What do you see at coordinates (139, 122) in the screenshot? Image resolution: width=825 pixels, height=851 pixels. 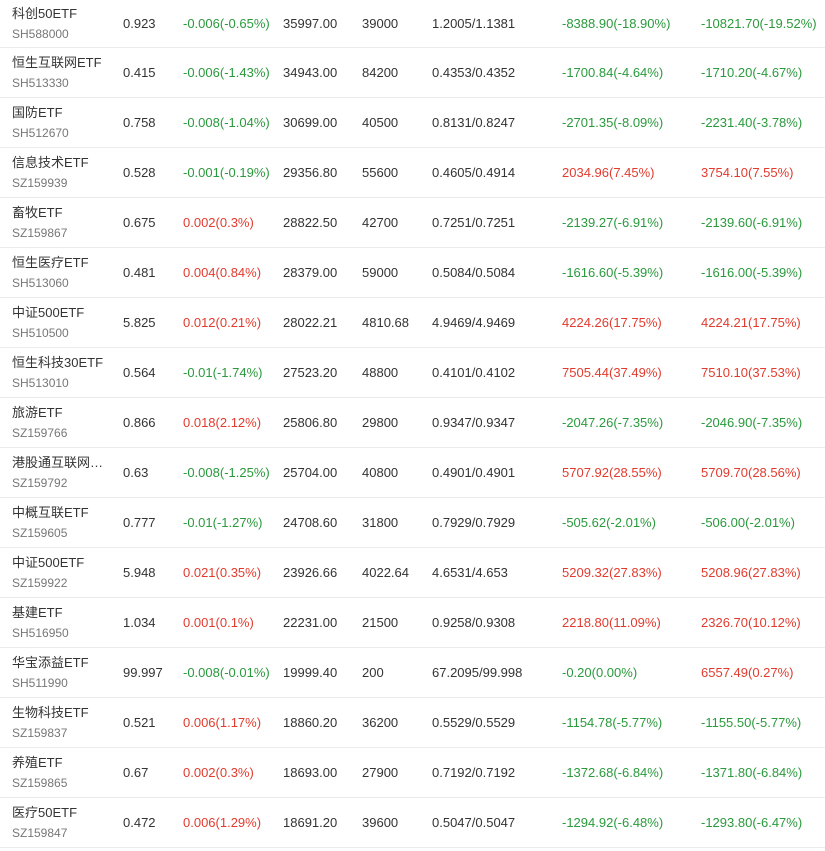 I see `price-value: 0.758` at bounding box center [139, 122].